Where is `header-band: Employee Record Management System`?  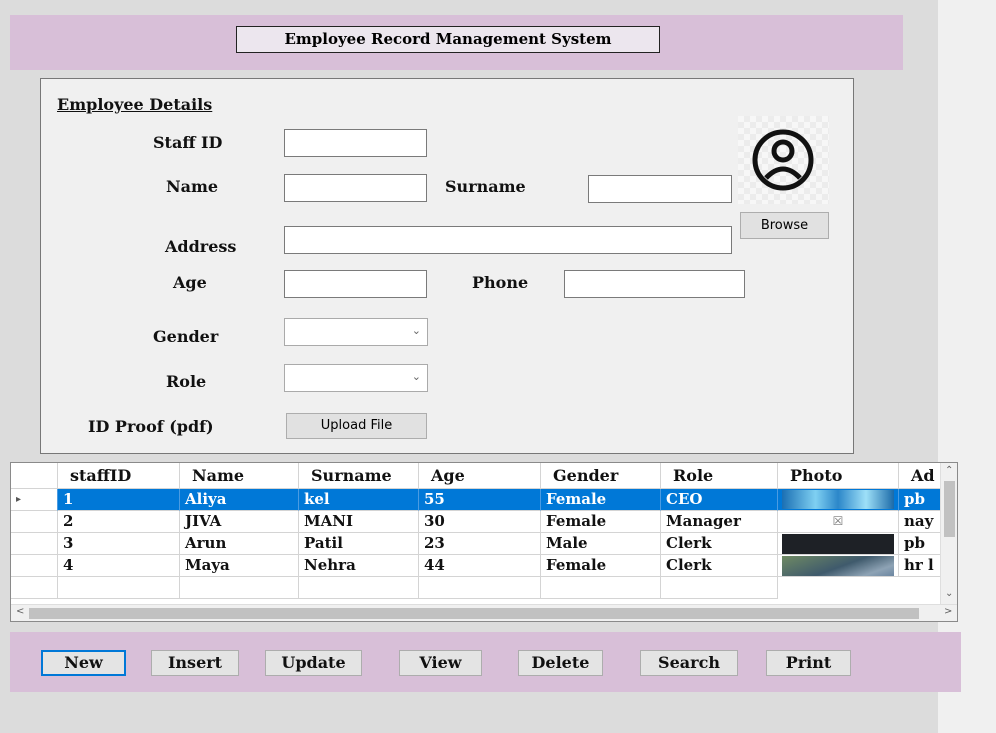 header-band: Employee Record Management System is located at coordinates (456, 42).